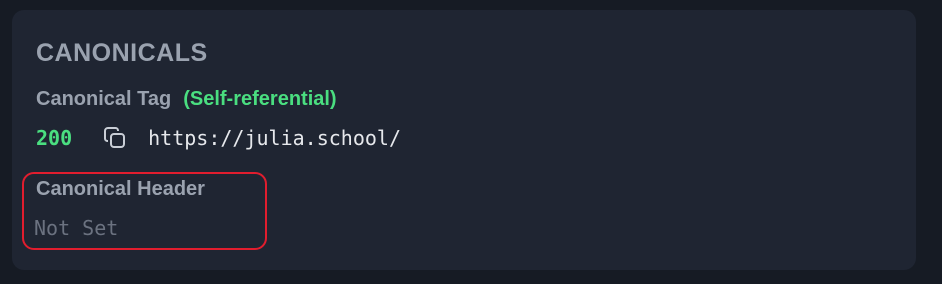  Describe the element at coordinates (115, 138) in the screenshot. I see `copy-icon` at that location.